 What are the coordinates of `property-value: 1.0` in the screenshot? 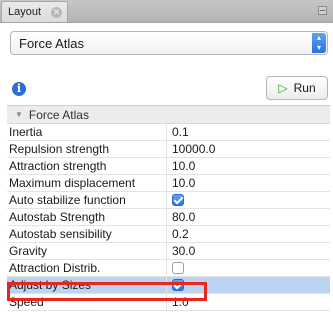 It's located at (178, 302).